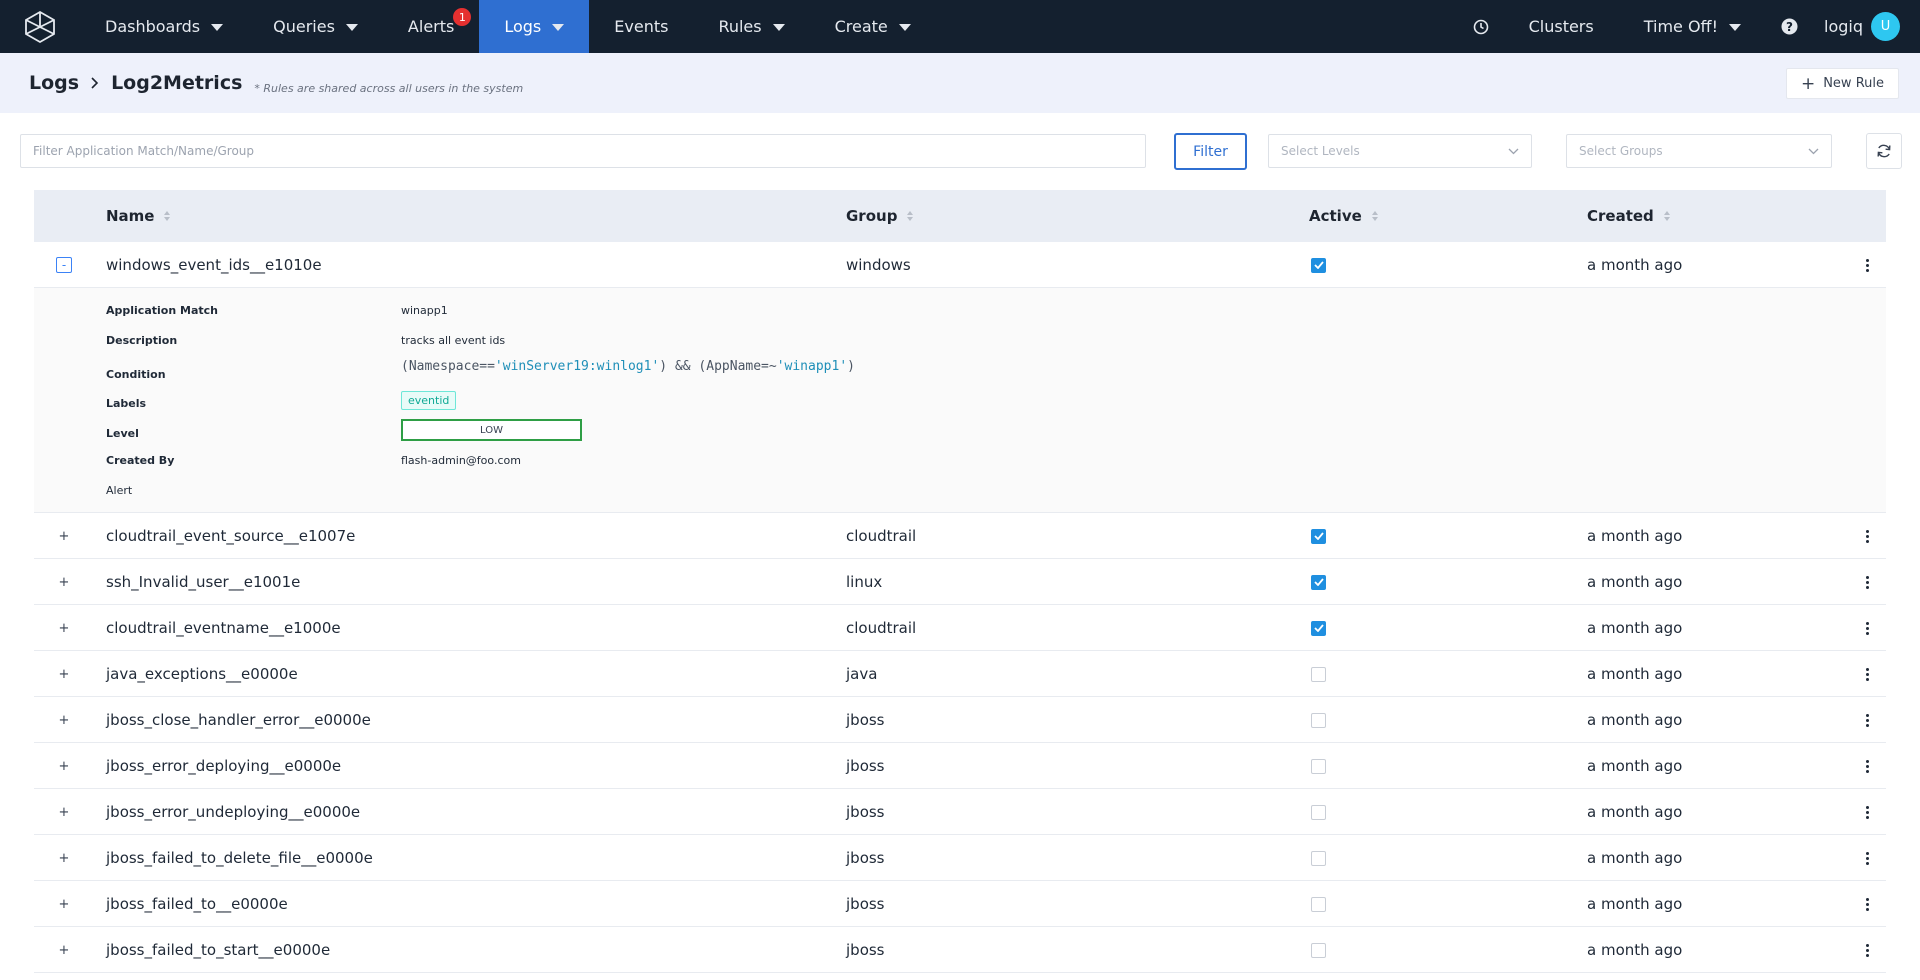 The image size is (1920, 980). What do you see at coordinates (534, 26) in the screenshot?
I see `nav-logs: Logs` at bounding box center [534, 26].